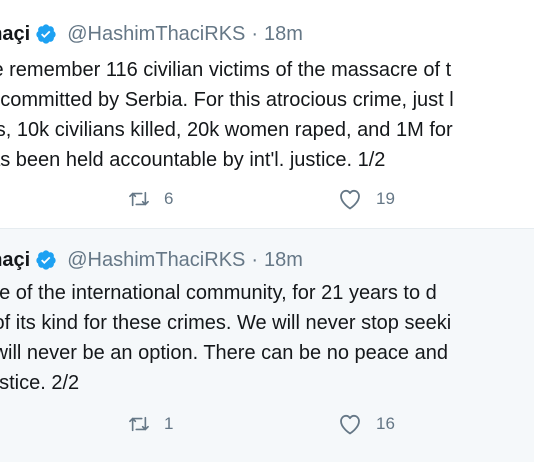 This screenshot has height=462, width=534. Describe the element at coordinates (261, 199) in the screenshot. I see `tweet-actions: 6 19` at that location.